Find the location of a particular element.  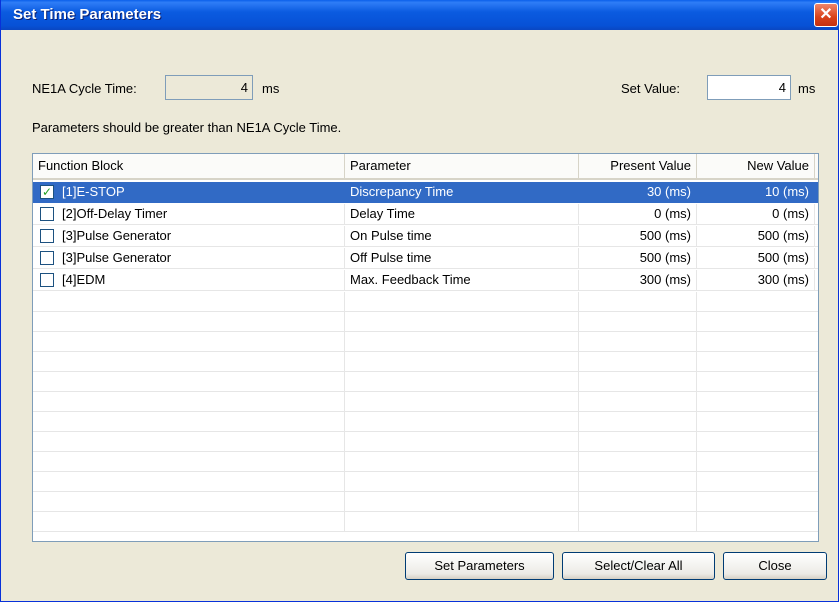

function-block-cell: [4]EDM is located at coordinates (189, 280).